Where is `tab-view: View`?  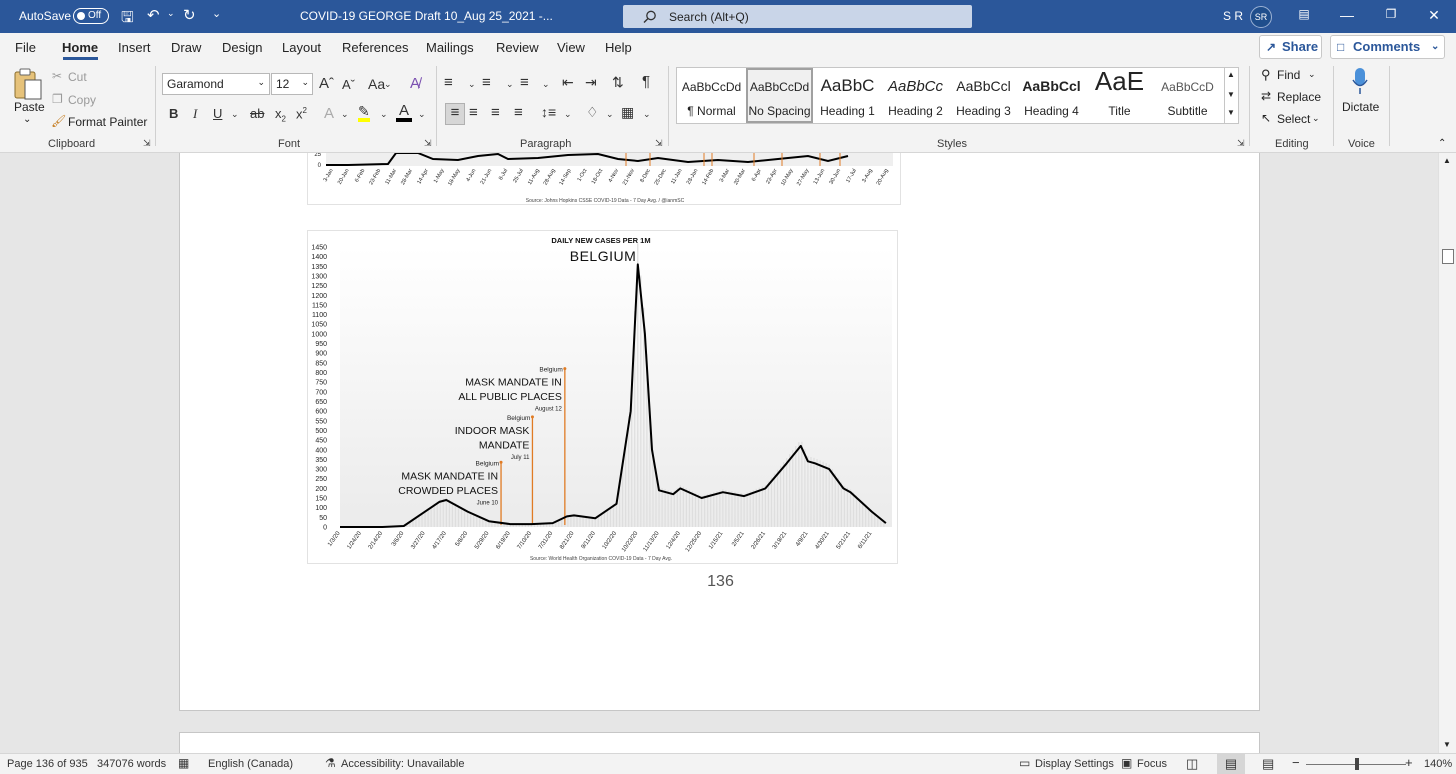 tab-view: View is located at coordinates (571, 47).